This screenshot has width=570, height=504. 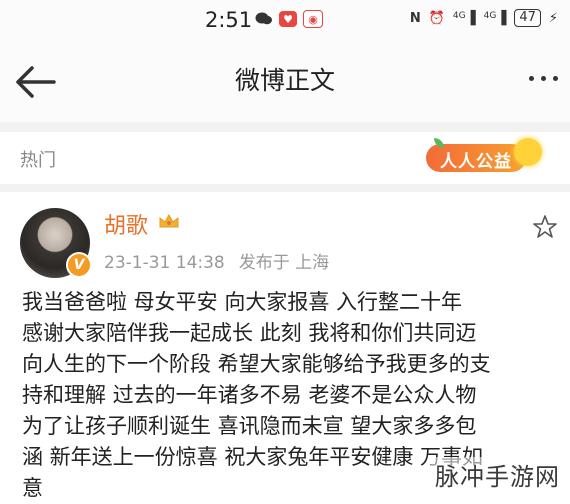 I want to click on status-bar: 2:51 ♥ ◉ N ⏰ 4G▐ 4G▐ 47 ⚡, so click(x=285, y=20).